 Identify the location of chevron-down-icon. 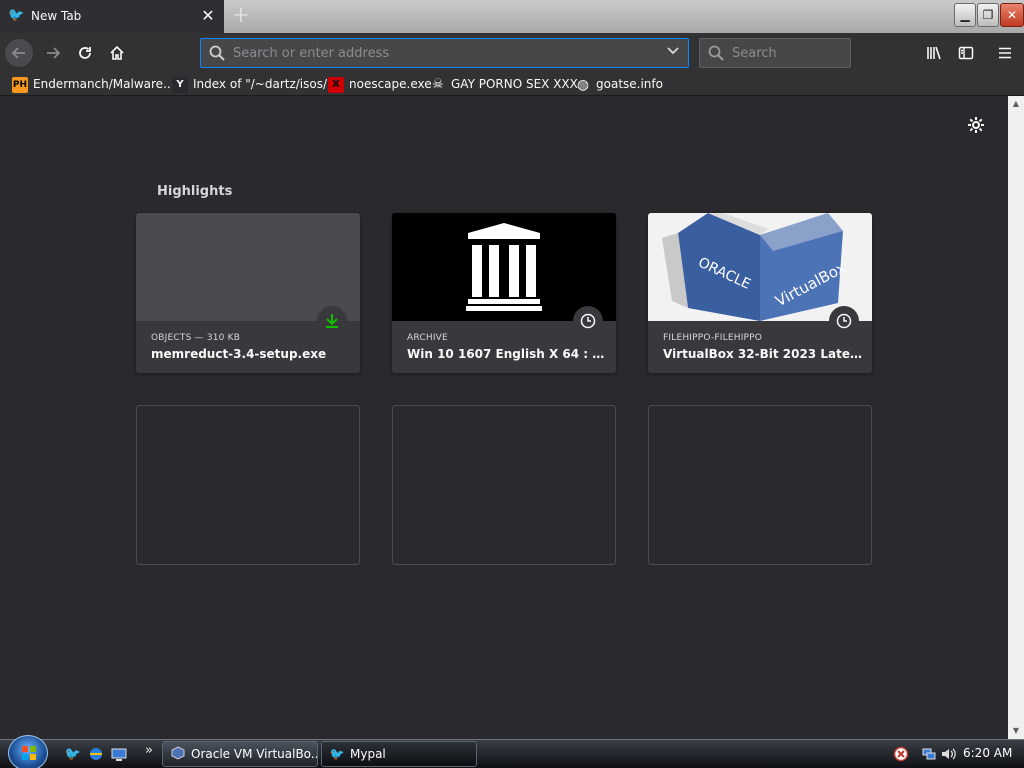
(673, 52).